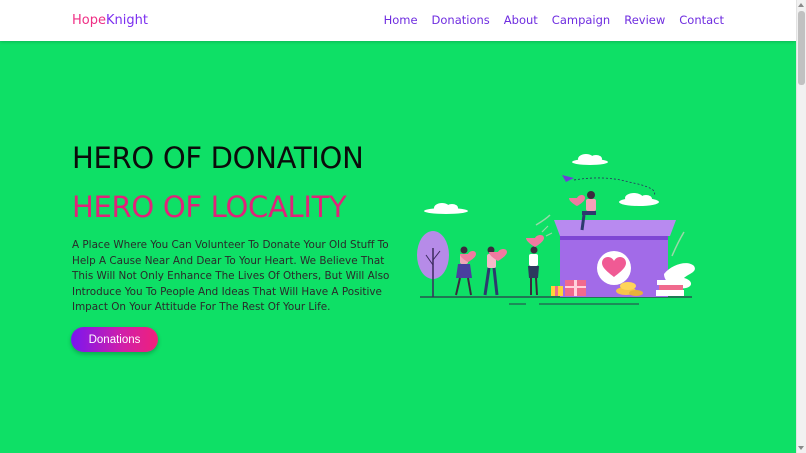 This screenshot has width=806, height=453. What do you see at coordinates (801, 5) in the screenshot?
I see `scroll-up-arrow-icon` at bounding box center [801, 5].